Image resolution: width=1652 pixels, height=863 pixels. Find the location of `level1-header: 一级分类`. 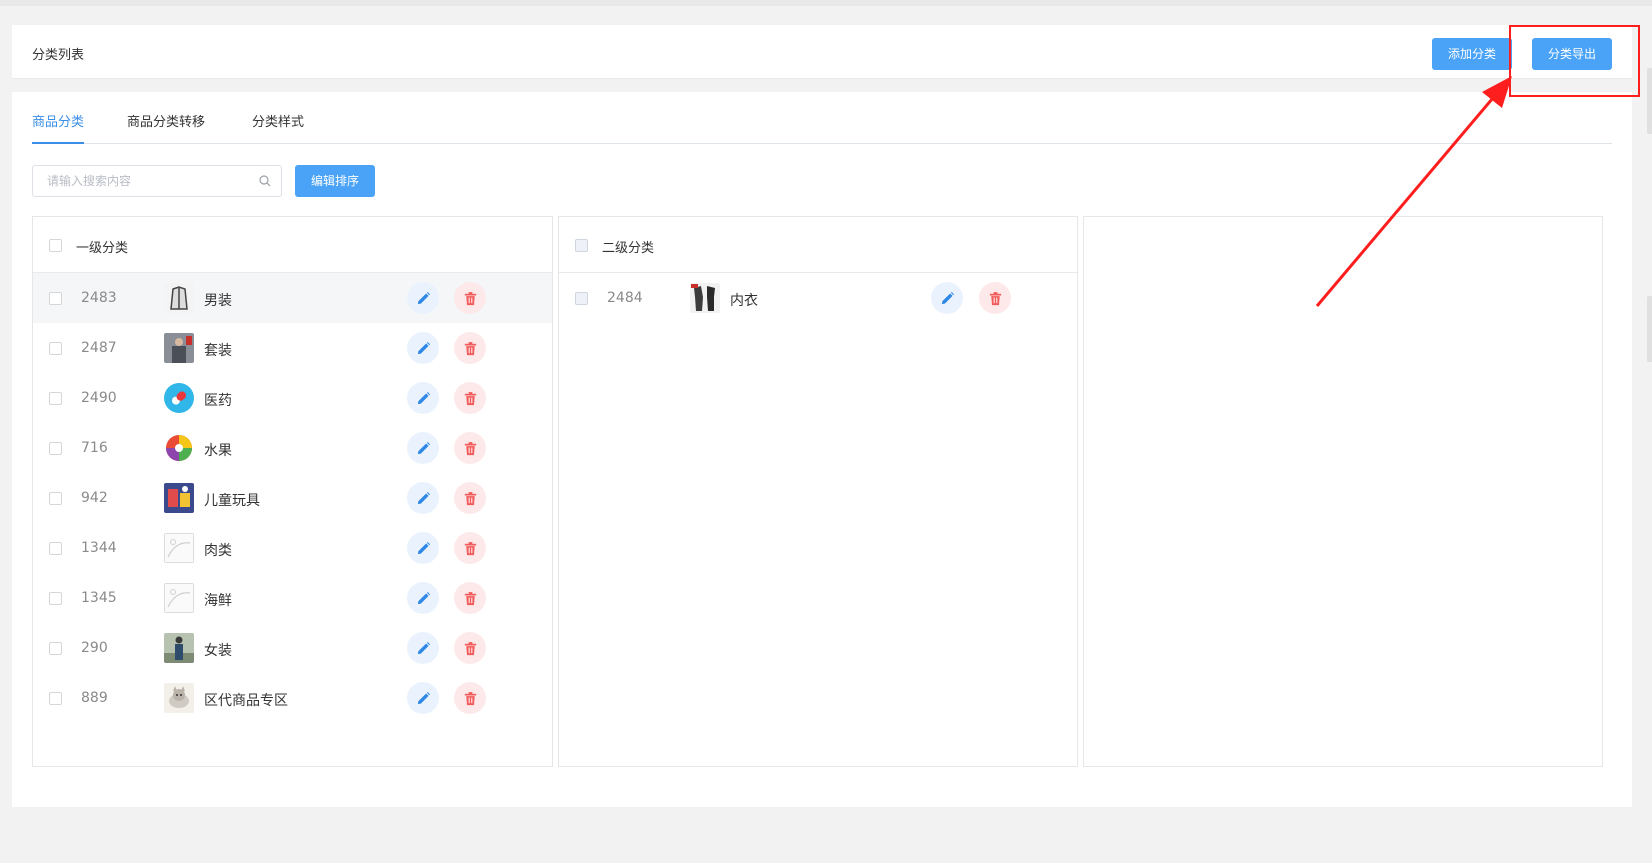

level1-header: 一级分类 is located at coordinates (292, 245).